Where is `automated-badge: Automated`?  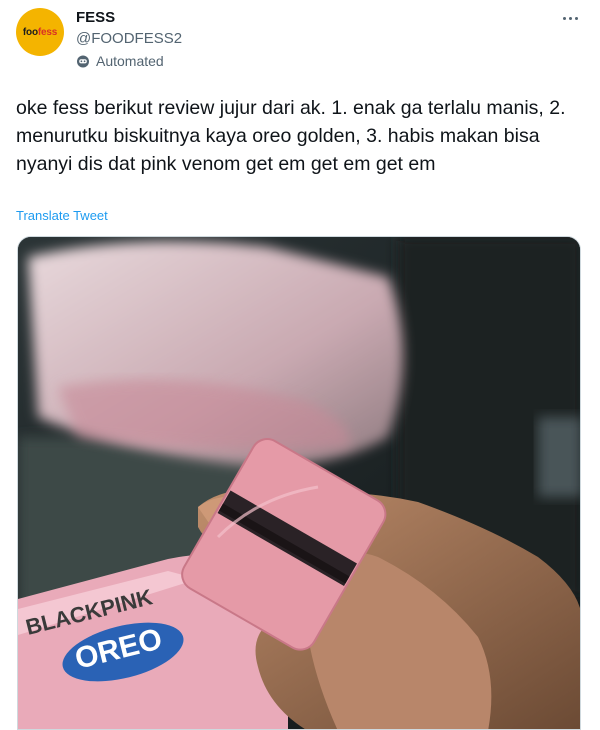 automated-badge: Automated is located at coordinates (120, 61).